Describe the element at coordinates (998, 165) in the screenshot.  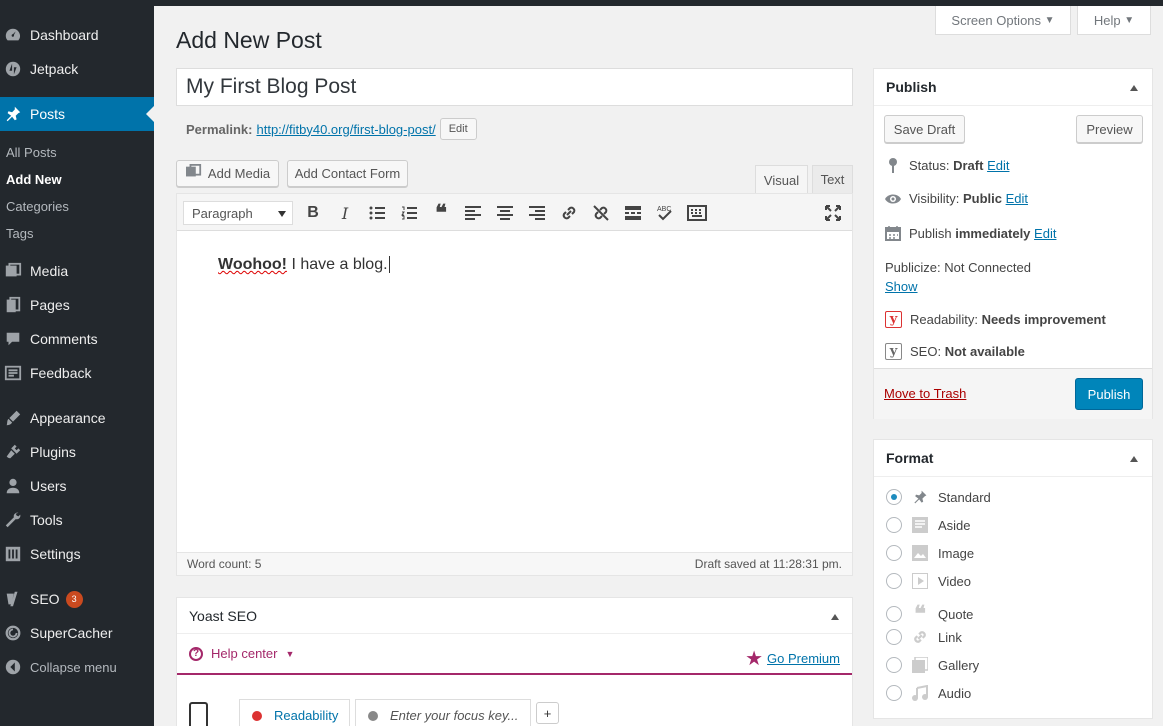
I see `status-edit-link: Edit` at that location.